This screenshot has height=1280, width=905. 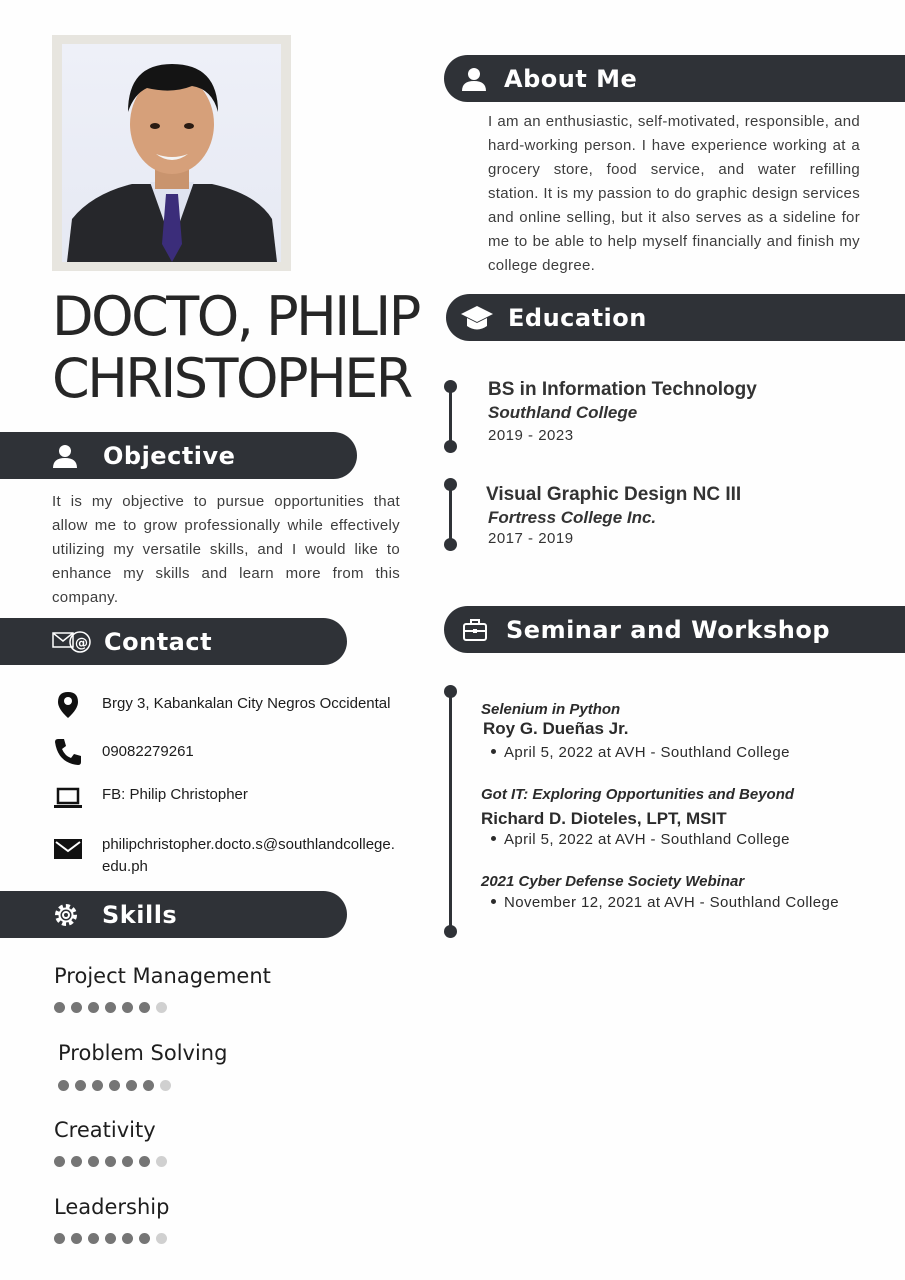 I want to click on seminar-header: Seminar and Workshop, so click(x=674, y=629).